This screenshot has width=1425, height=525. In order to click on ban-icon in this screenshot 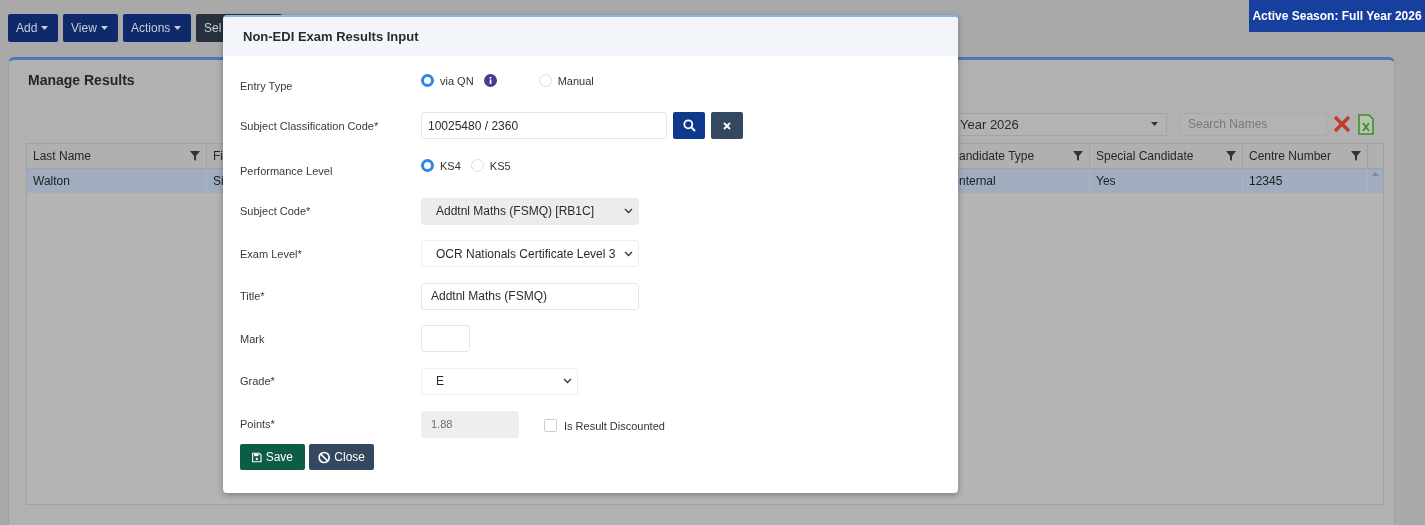, I will do `click(324, 457)`.